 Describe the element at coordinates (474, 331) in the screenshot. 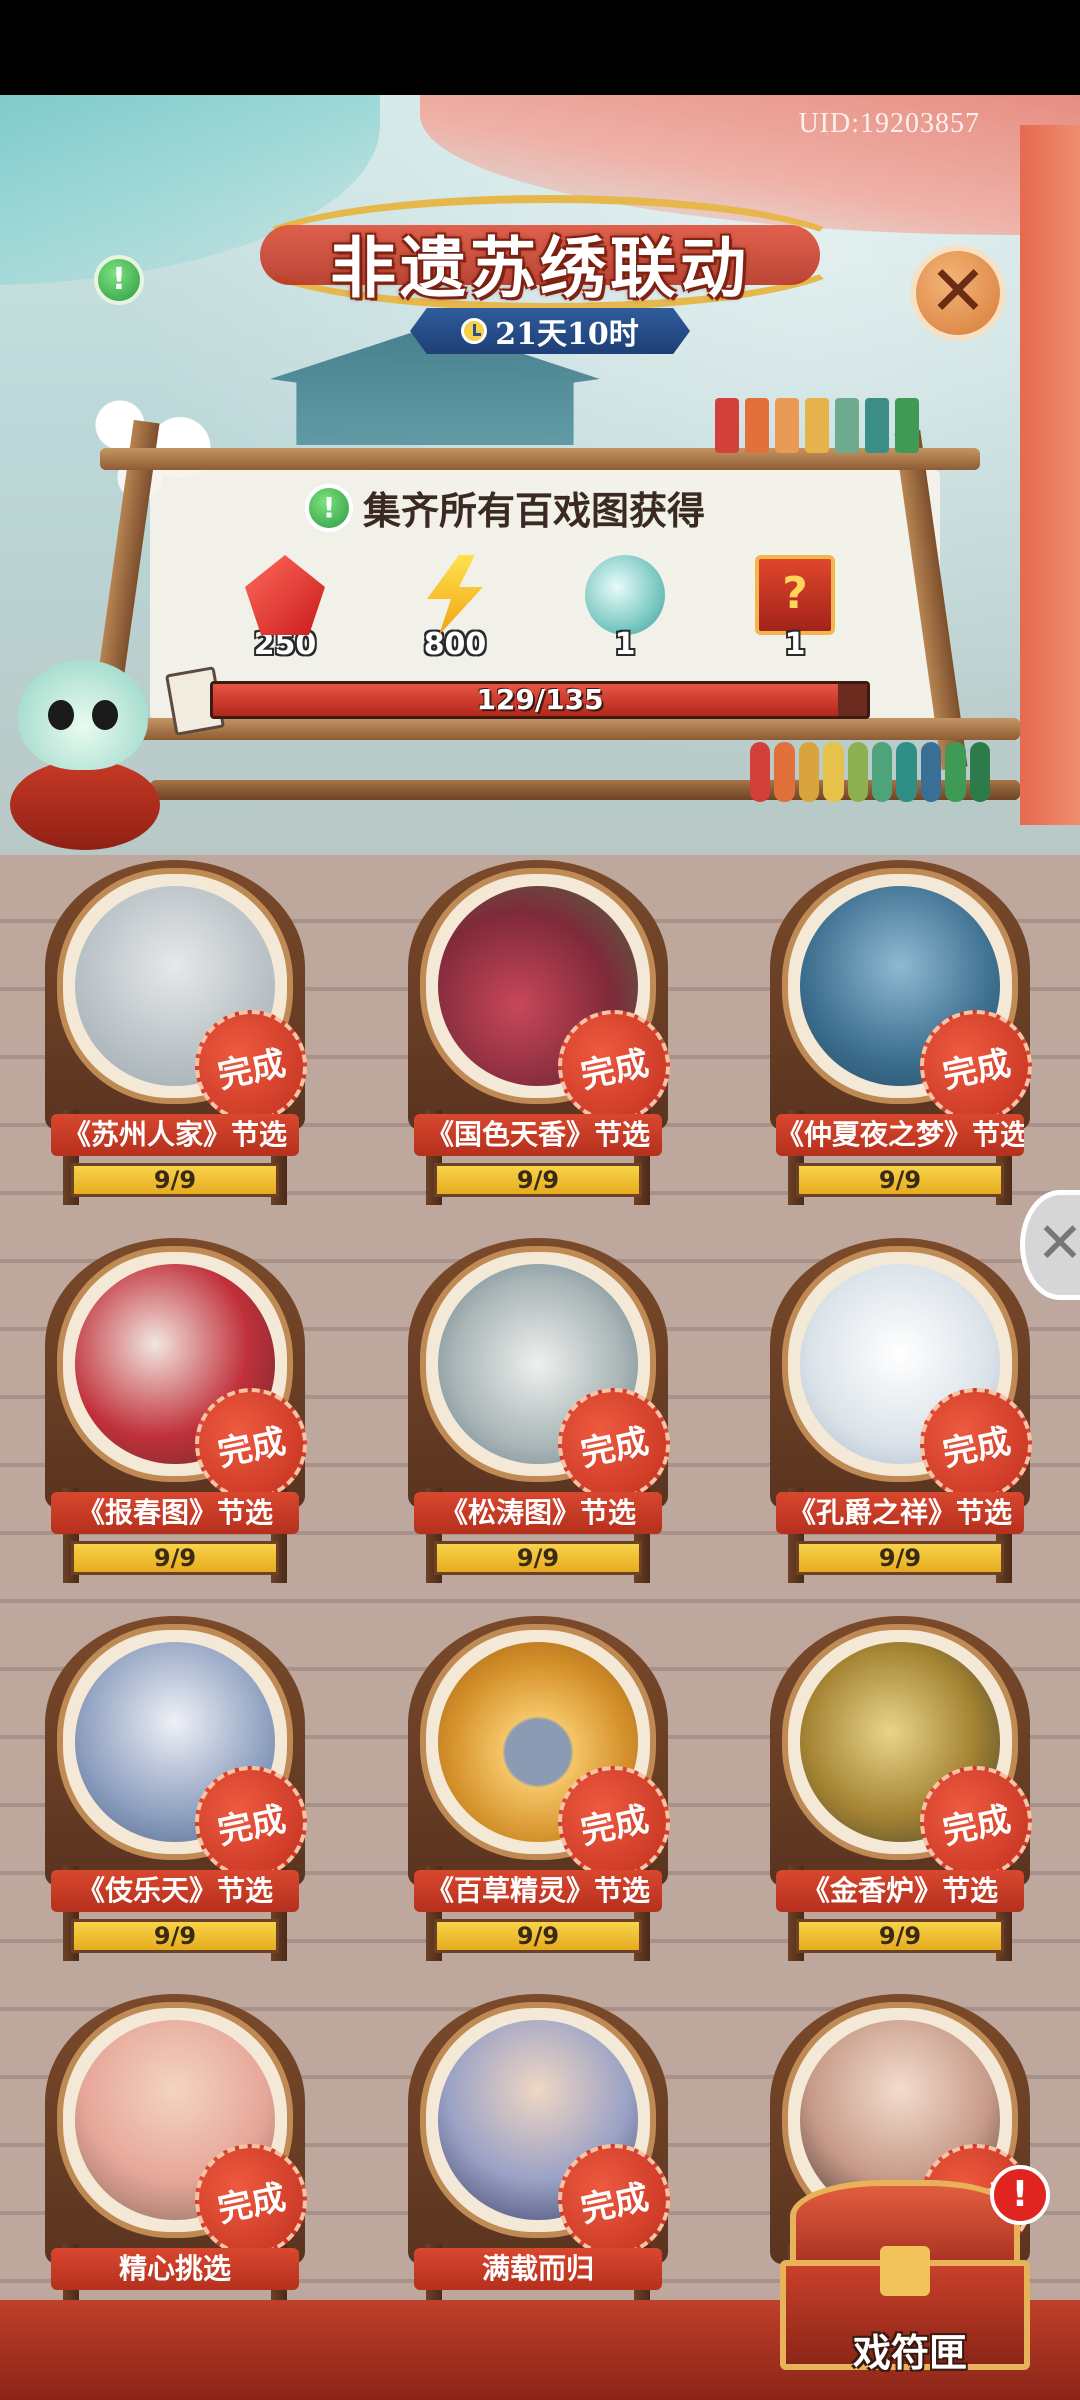

I see `clock-icon` at that location.